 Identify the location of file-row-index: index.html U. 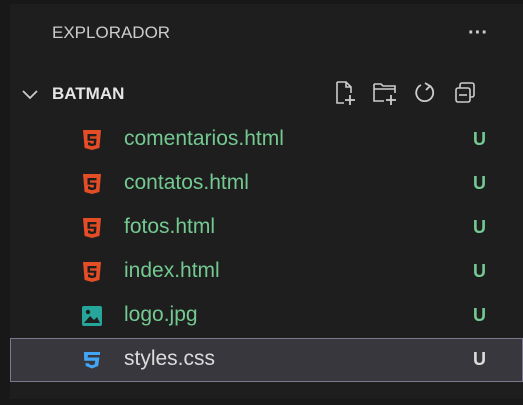
(266, 272).